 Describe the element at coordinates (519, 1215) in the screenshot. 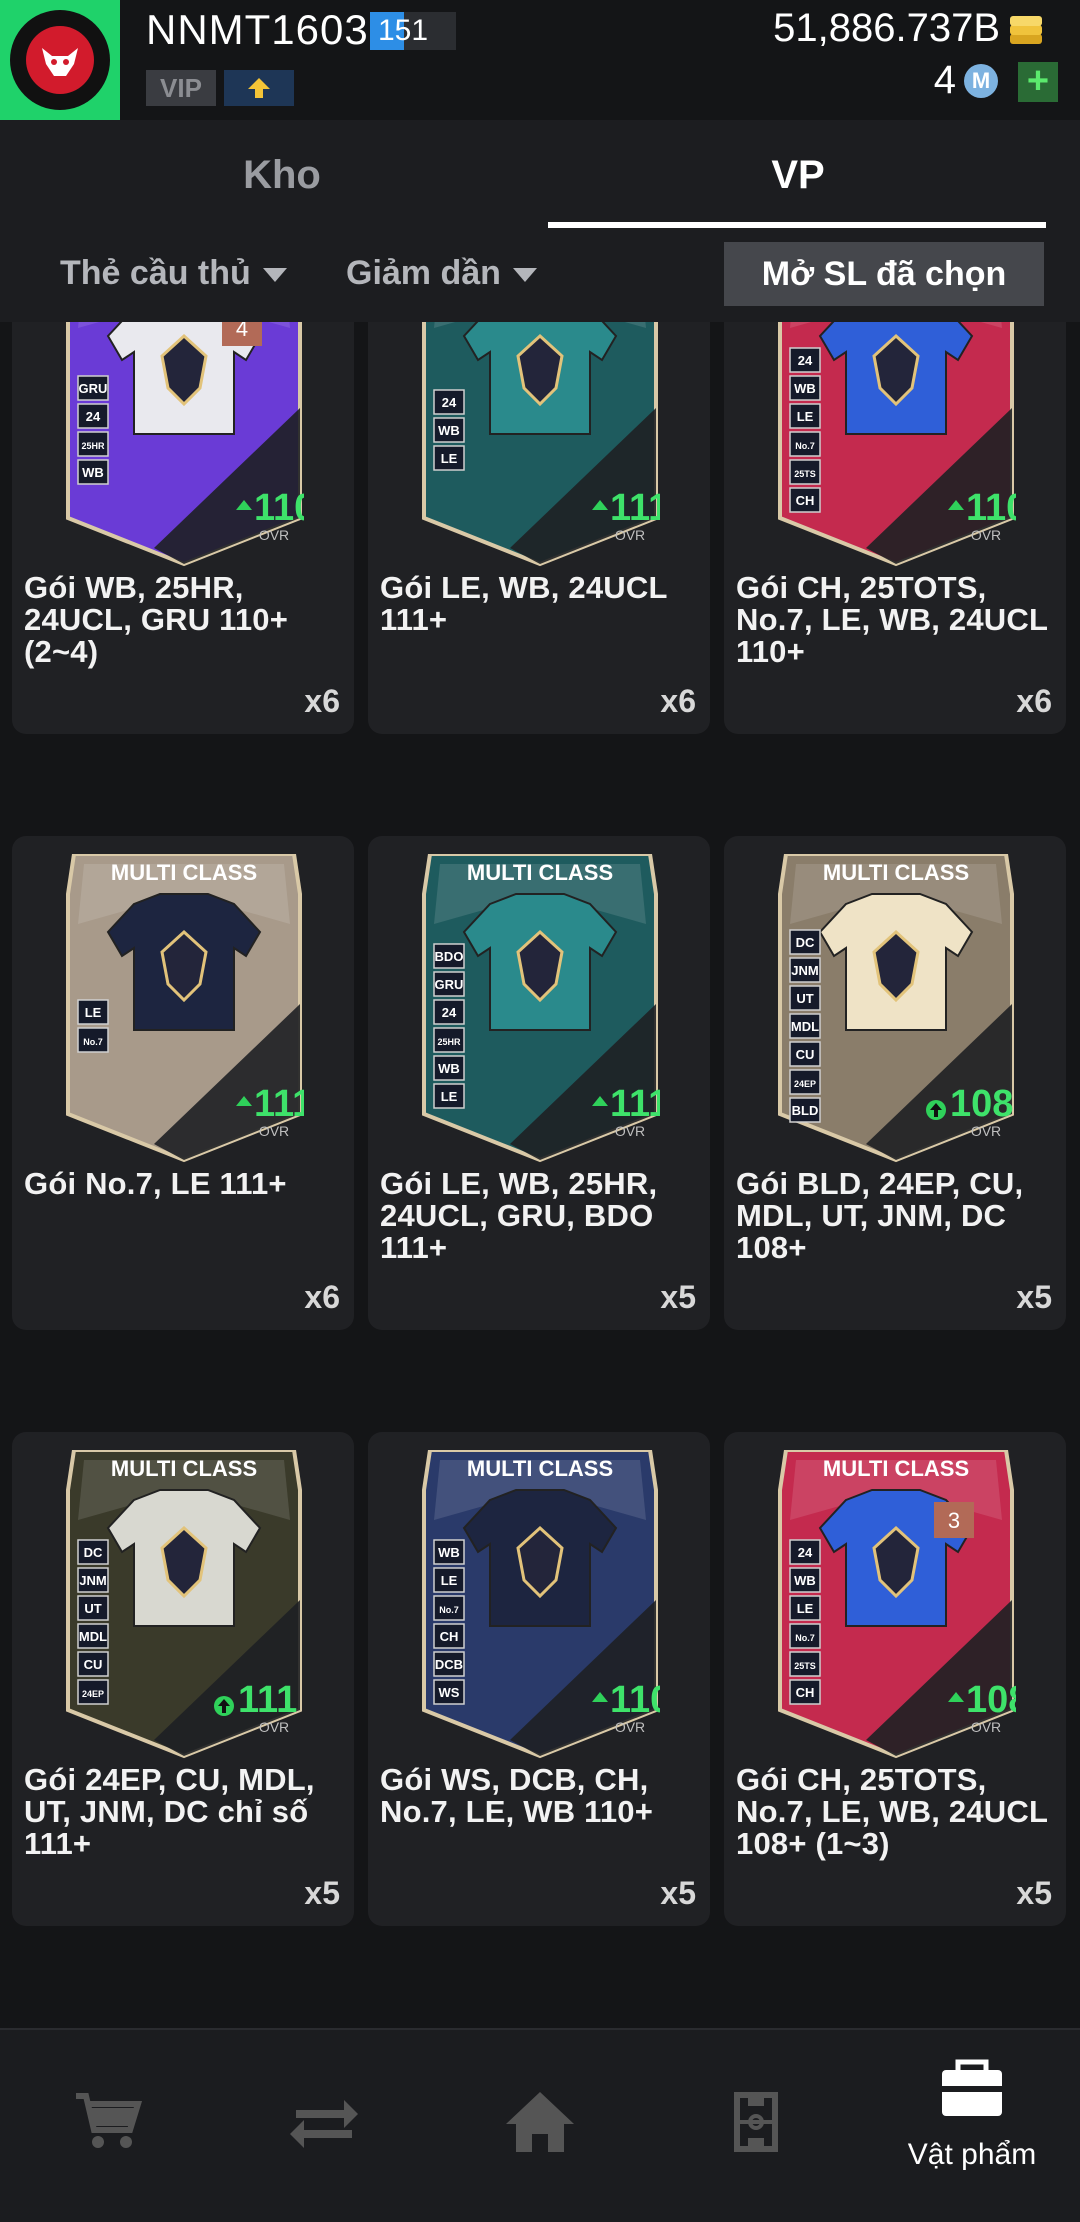

I see `pack-title: Gói LE, WB, 25HR, 24UCL, GRU, BDO 111+` at that location.